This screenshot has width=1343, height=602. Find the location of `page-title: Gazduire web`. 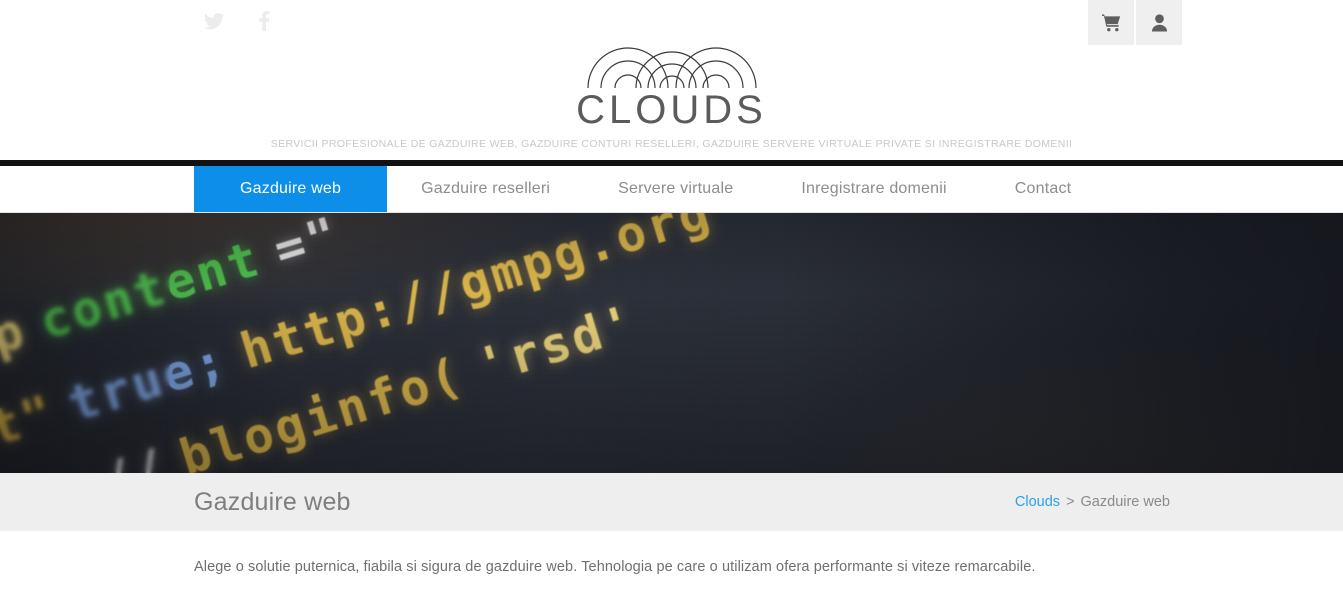

page-title: Gazduire web is located at coordinates (272, 501).